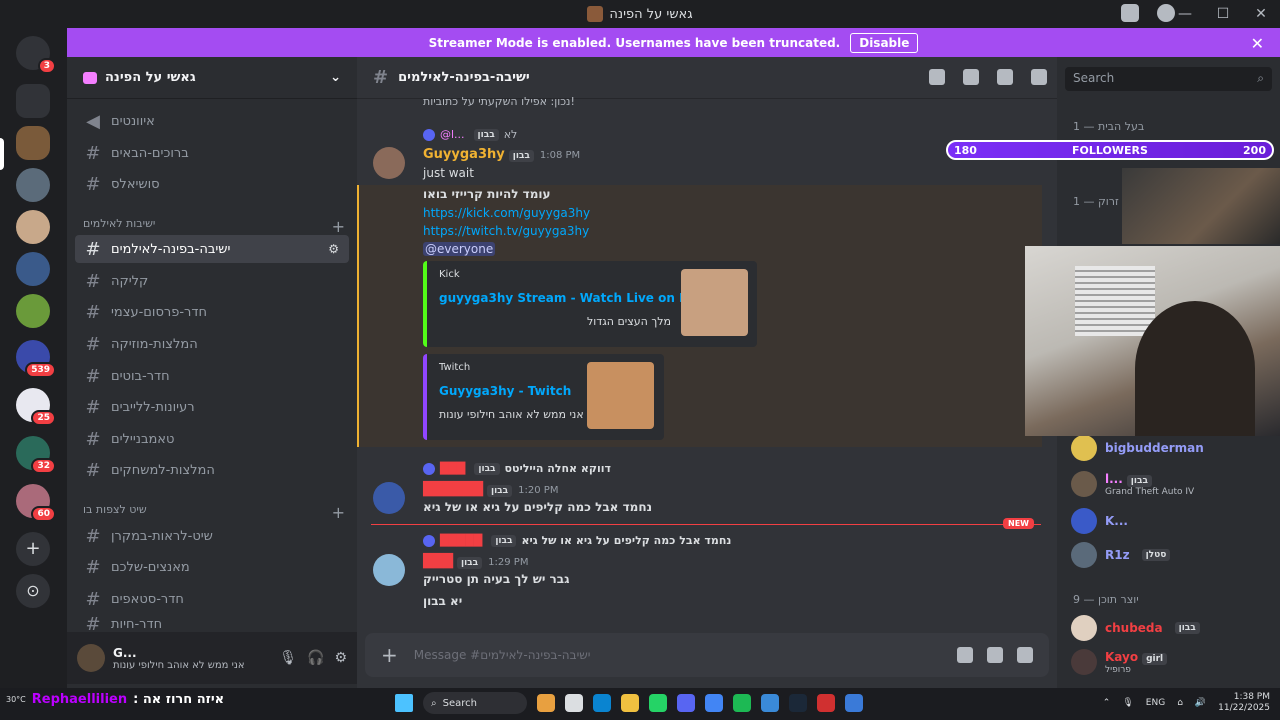 The image size is (1280, 720). Describe the element at coordinates (1119, 662) in the screenshot. I see `member-item: Kayo girl פרופיל` at that location.